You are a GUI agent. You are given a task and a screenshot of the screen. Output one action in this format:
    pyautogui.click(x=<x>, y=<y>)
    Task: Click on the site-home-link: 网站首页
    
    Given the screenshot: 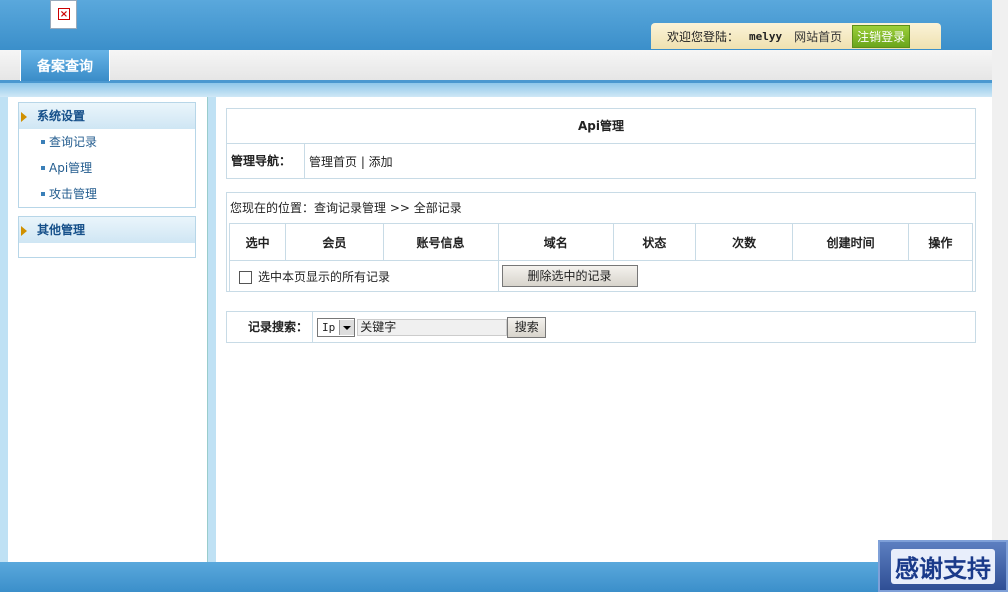 What is the action you would take?
    pyautogui.click(x=818, y=36)
    